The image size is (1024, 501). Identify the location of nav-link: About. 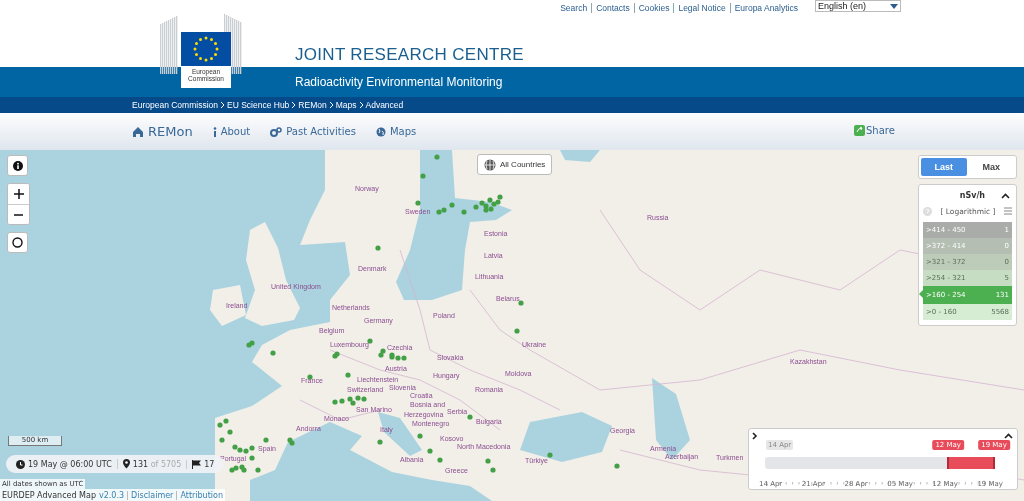
(231, 131).